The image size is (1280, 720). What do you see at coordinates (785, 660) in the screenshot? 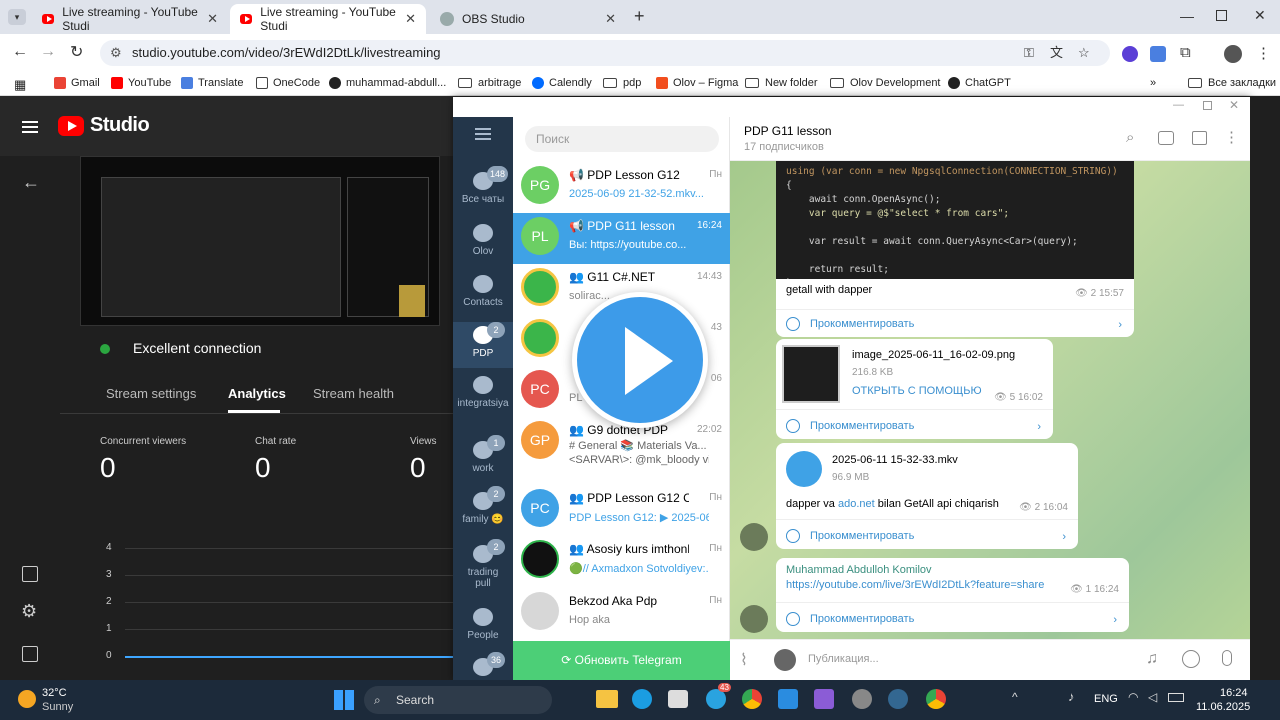
I see `send-as-avatar` at bounding box center [785, 660].